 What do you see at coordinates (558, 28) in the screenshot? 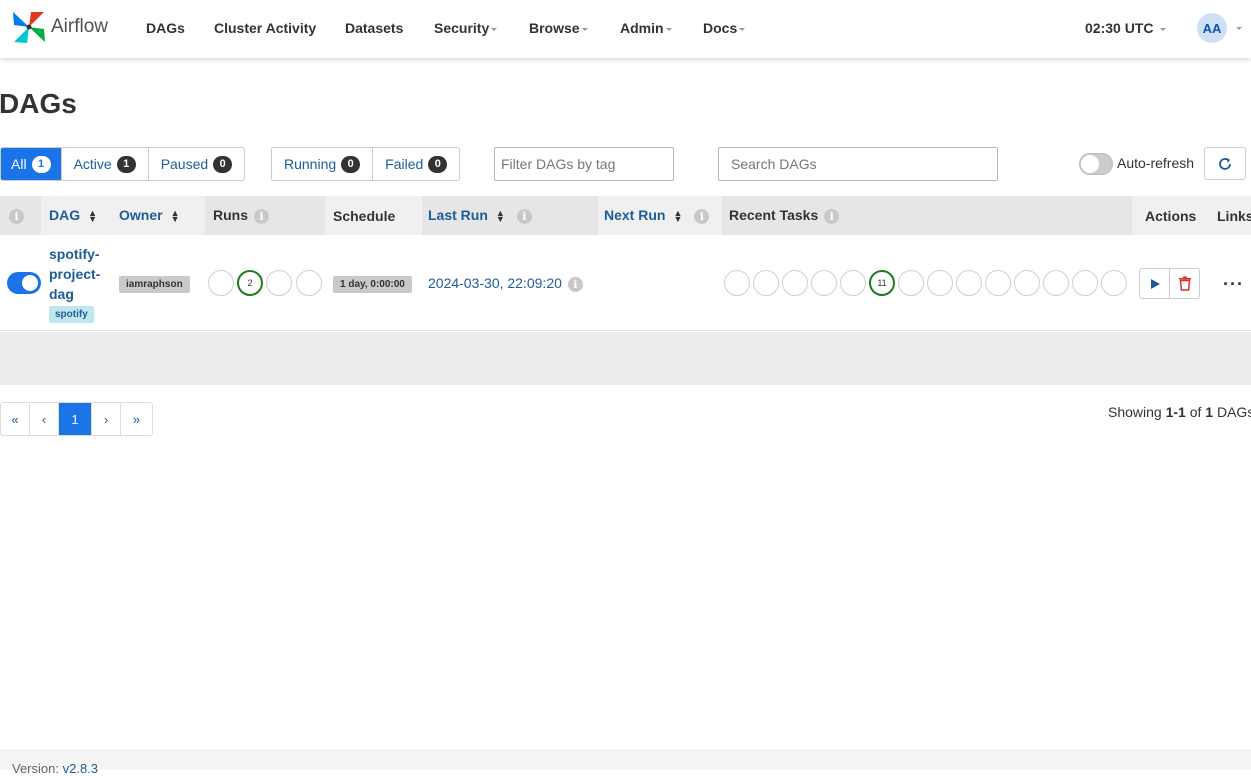
I see `nav-browse: Browse` at bounding box center [558, 28].